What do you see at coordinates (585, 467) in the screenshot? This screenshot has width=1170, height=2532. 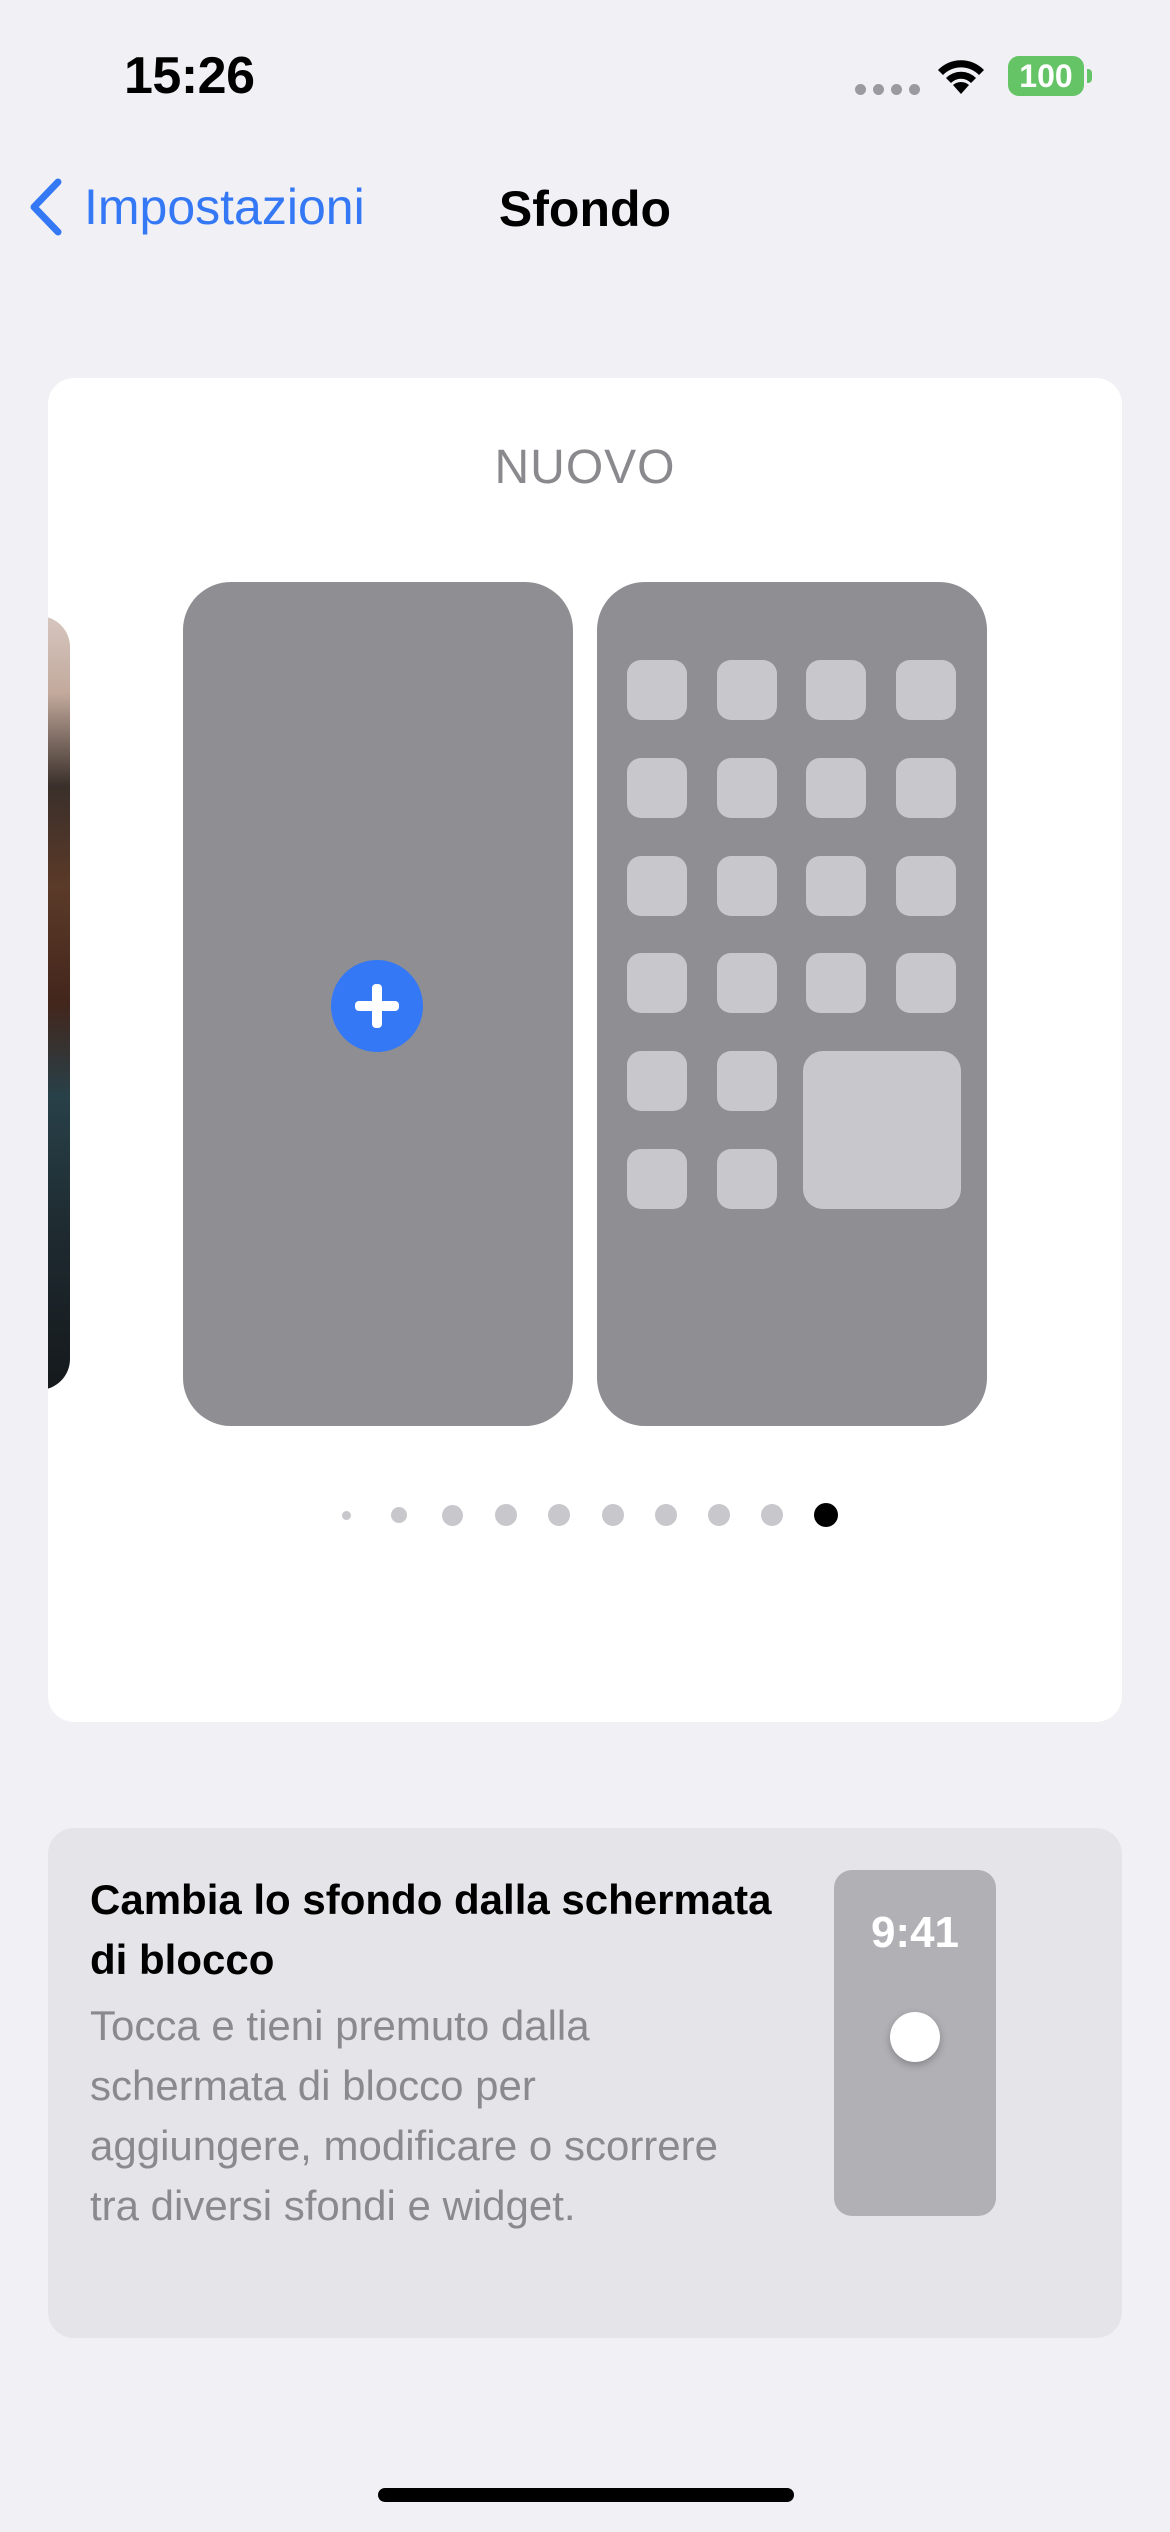 I see `wallpaper-pair-label: NUOVO` at bounding box center [585, 467].